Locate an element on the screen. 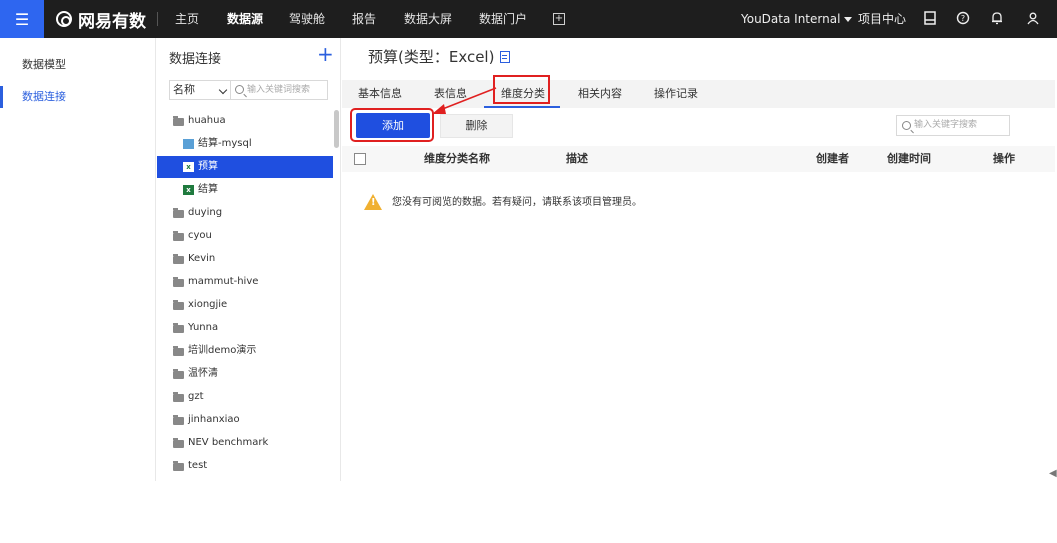  tree-item-label: duying is located at coordinates (205, 212).